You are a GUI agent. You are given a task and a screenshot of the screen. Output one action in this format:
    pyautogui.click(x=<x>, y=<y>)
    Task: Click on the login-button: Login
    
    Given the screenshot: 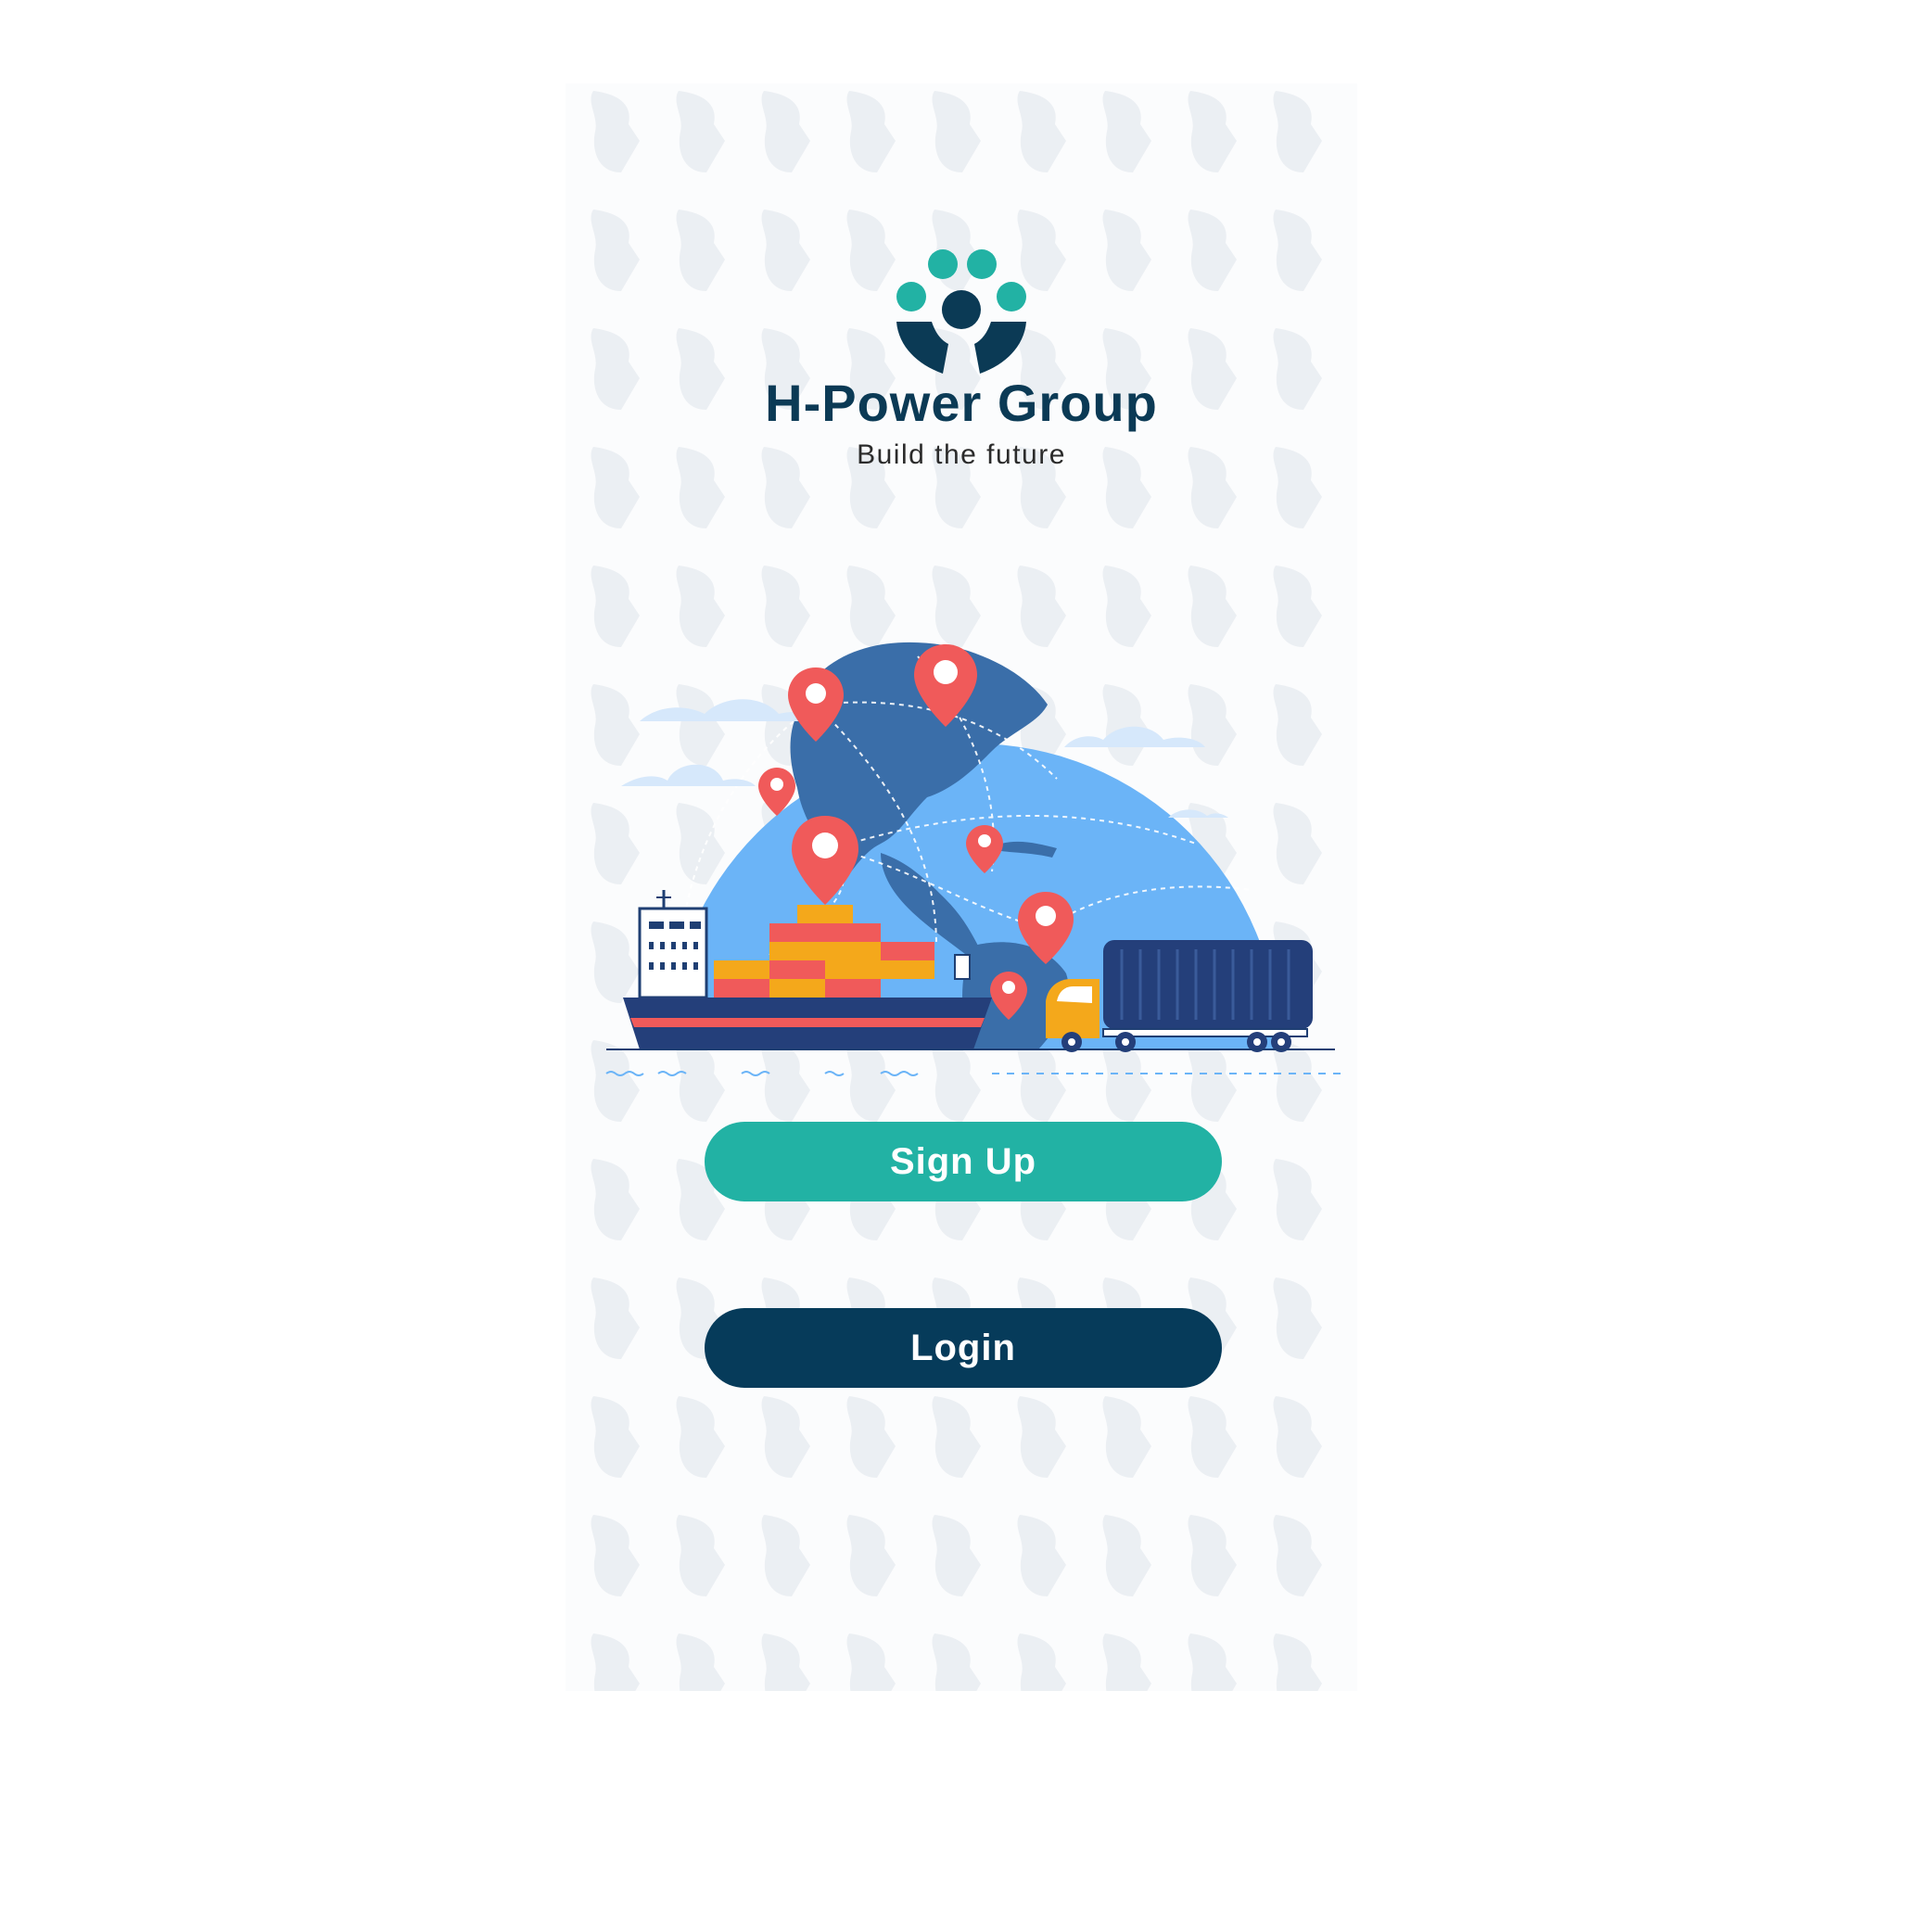 What is the action you would take?
    pyautogui.click(x=963, y=1348)
    